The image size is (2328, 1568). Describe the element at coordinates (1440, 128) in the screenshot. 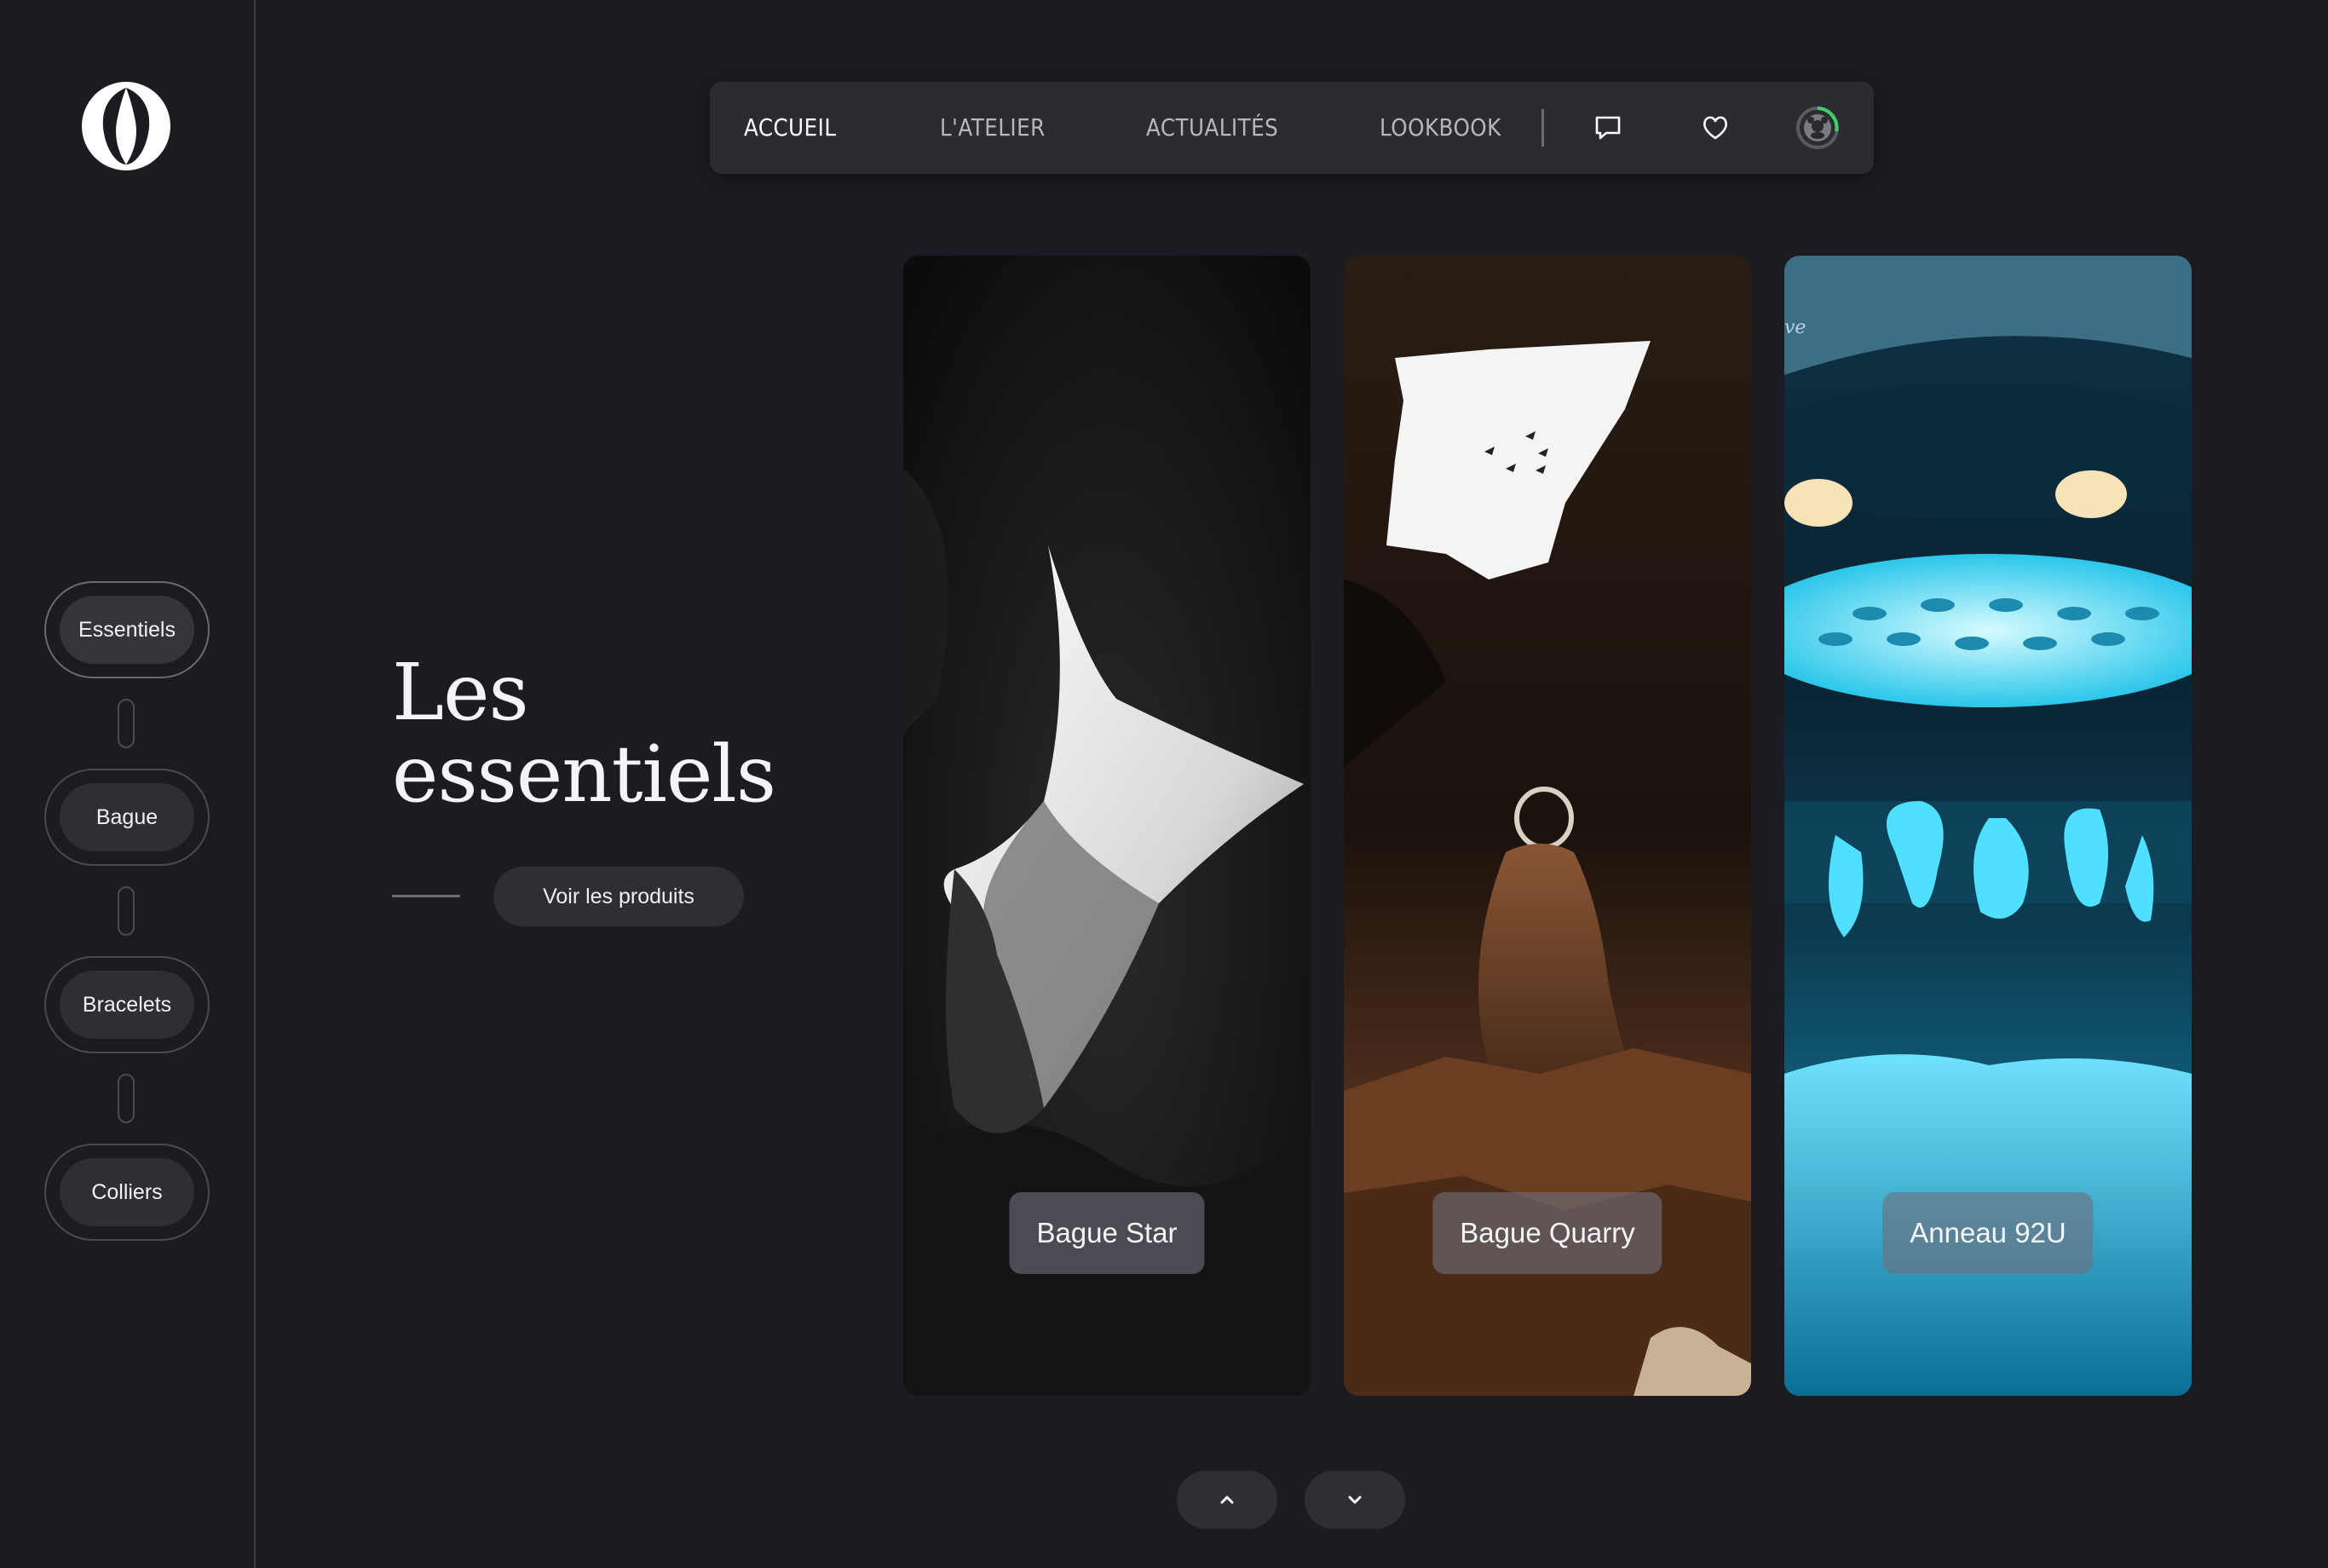

I see `nav-item-lookbook: LOOKBOOK` at that location.